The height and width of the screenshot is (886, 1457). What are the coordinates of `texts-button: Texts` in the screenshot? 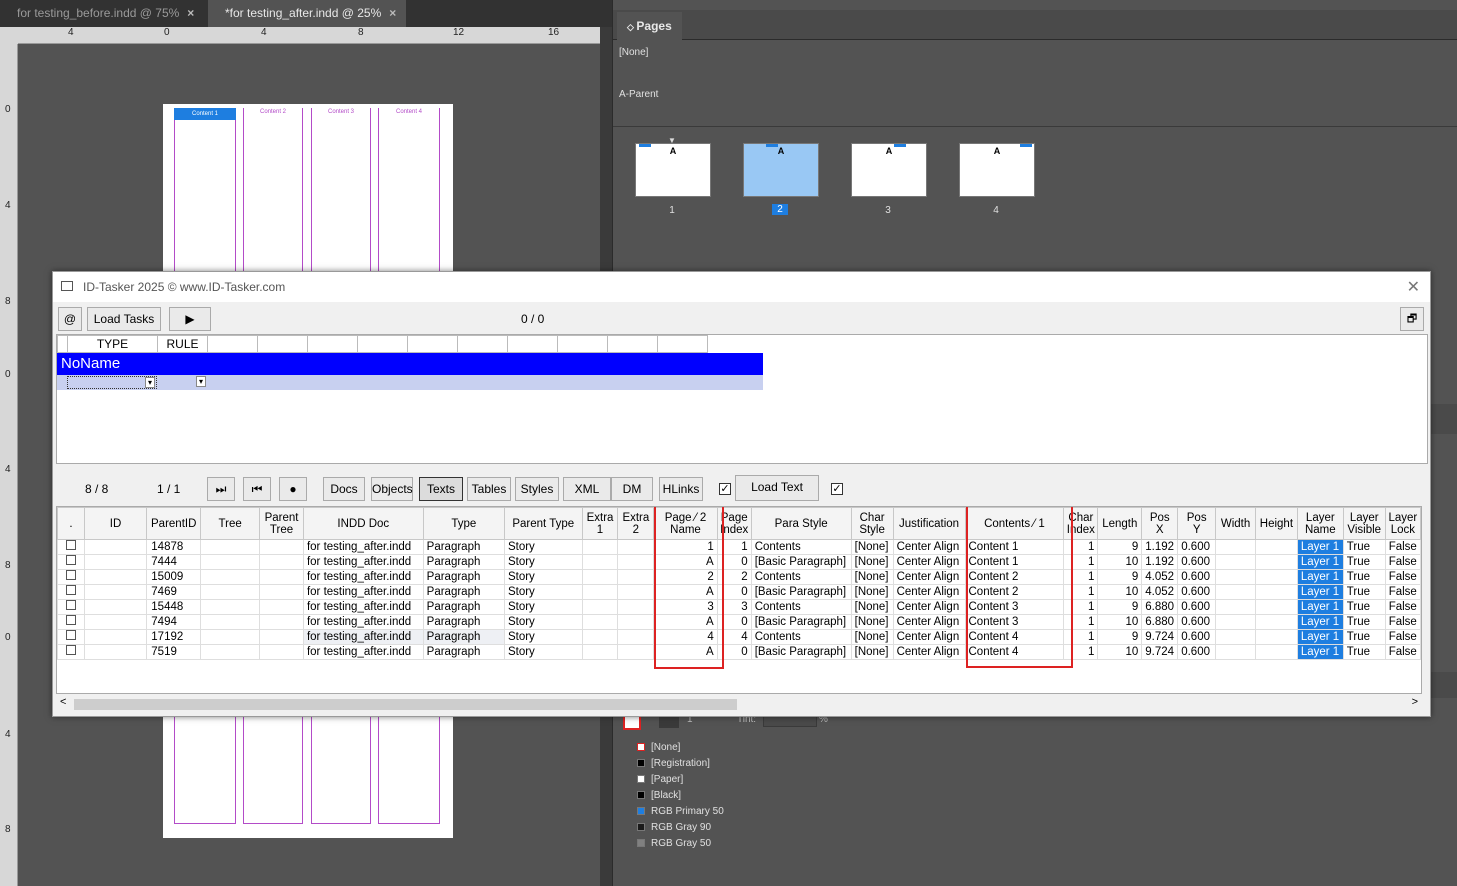 It's located at (441, 489).